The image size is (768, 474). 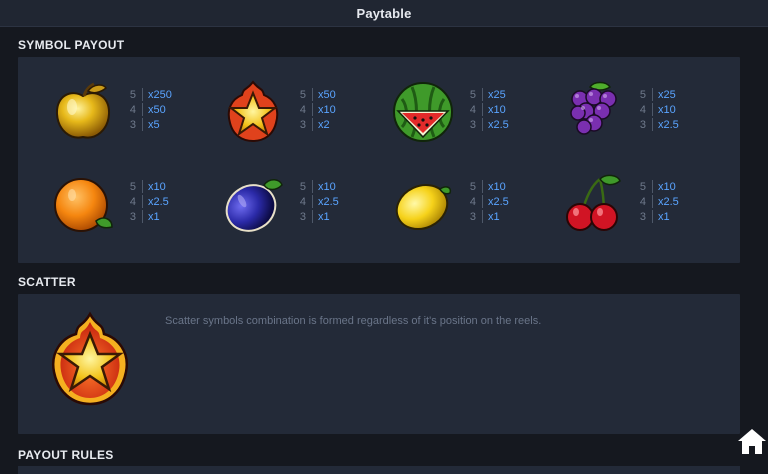 I want to click on lemon-icon, so click(x=423, y=207).